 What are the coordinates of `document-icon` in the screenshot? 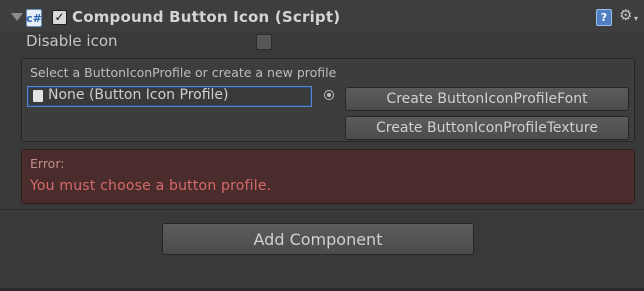 It's located at (38, 96).